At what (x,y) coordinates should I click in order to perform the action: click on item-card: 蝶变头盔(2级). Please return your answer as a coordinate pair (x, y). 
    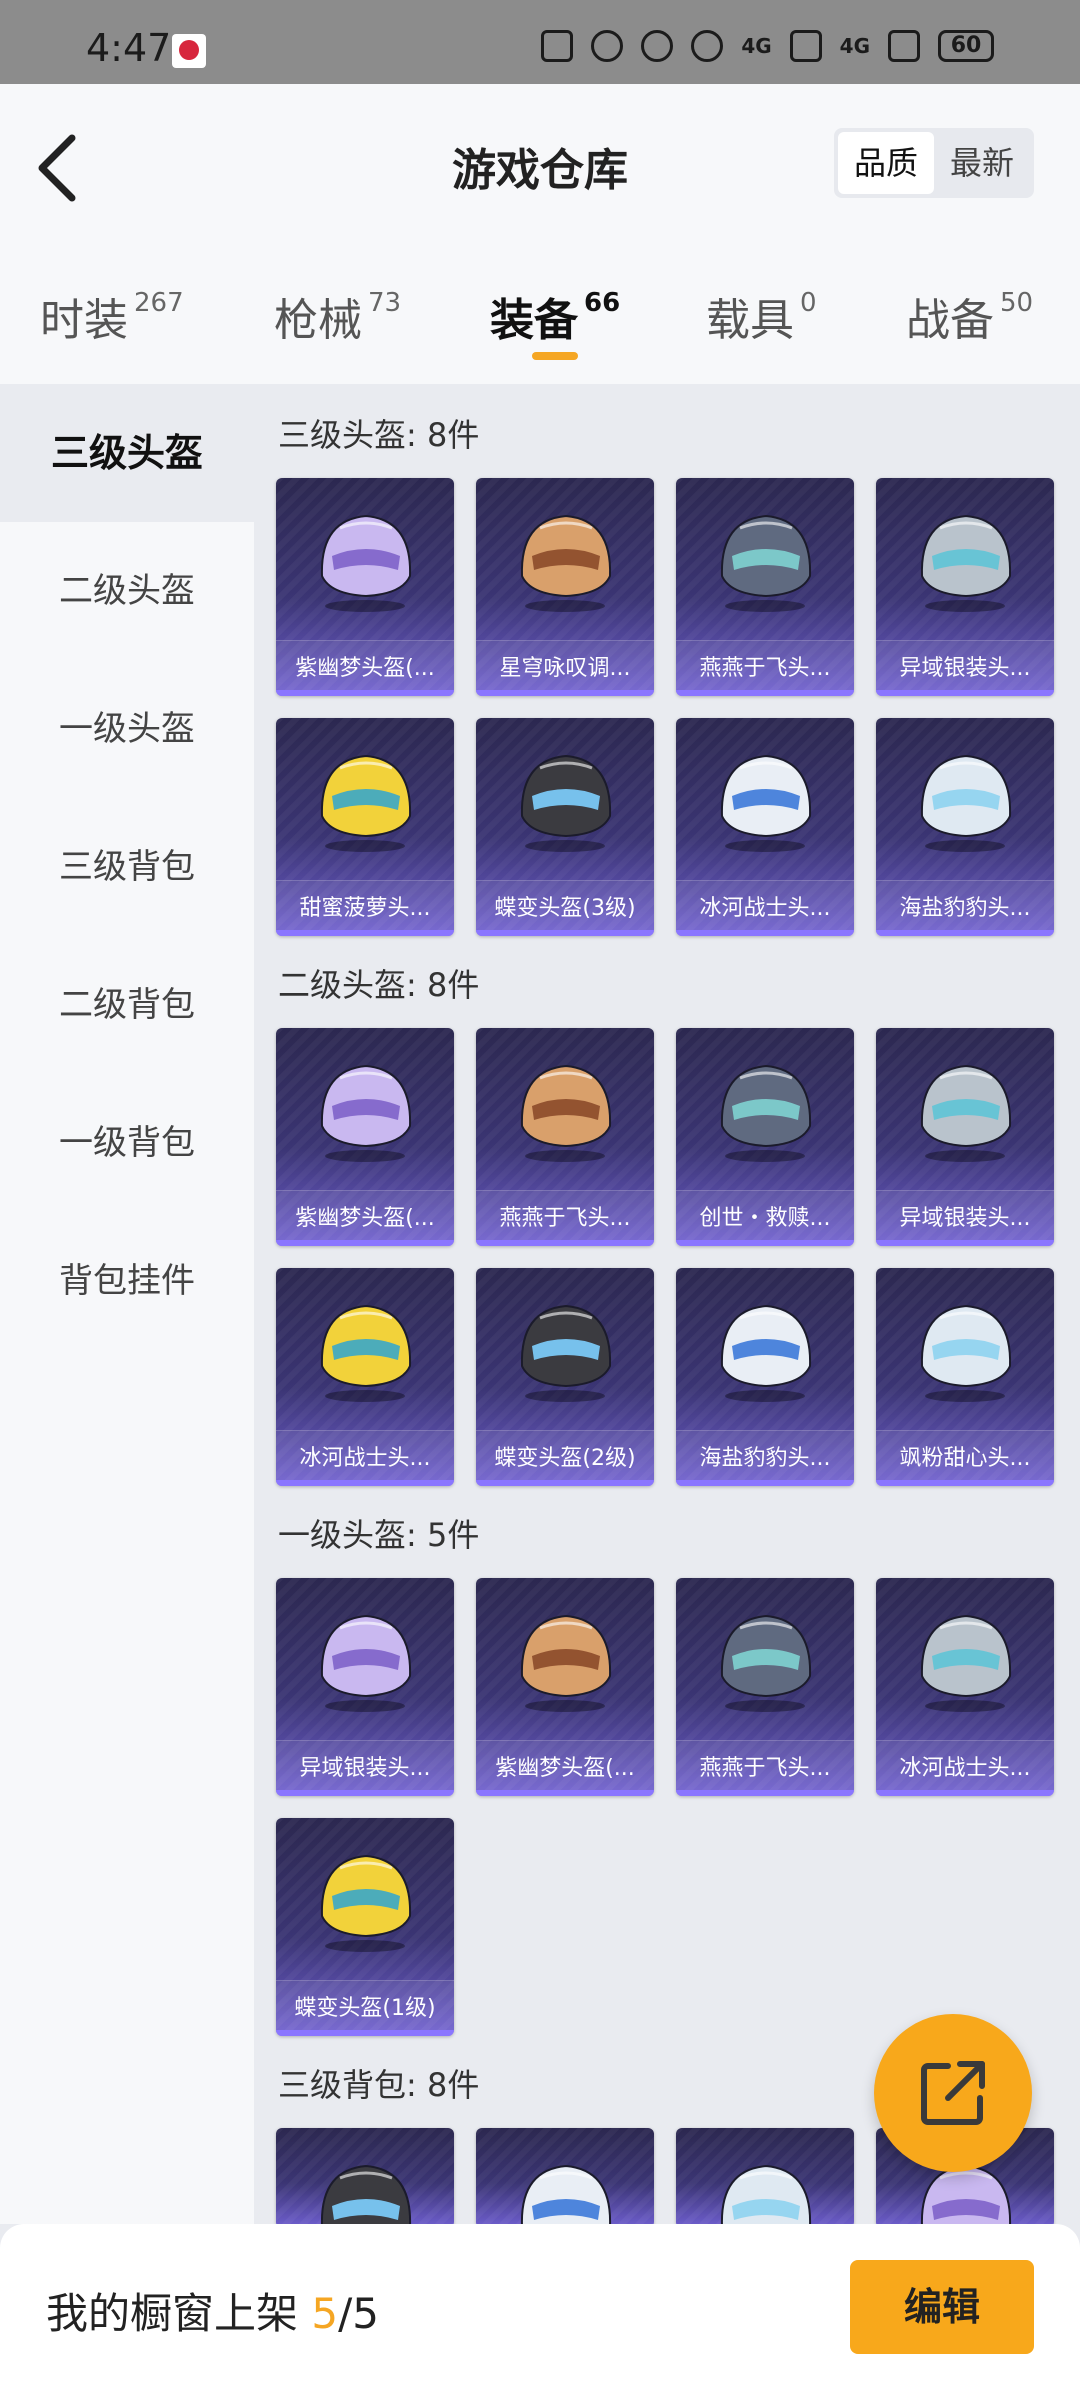
    Looking at the image, I should click on (565, 1377).